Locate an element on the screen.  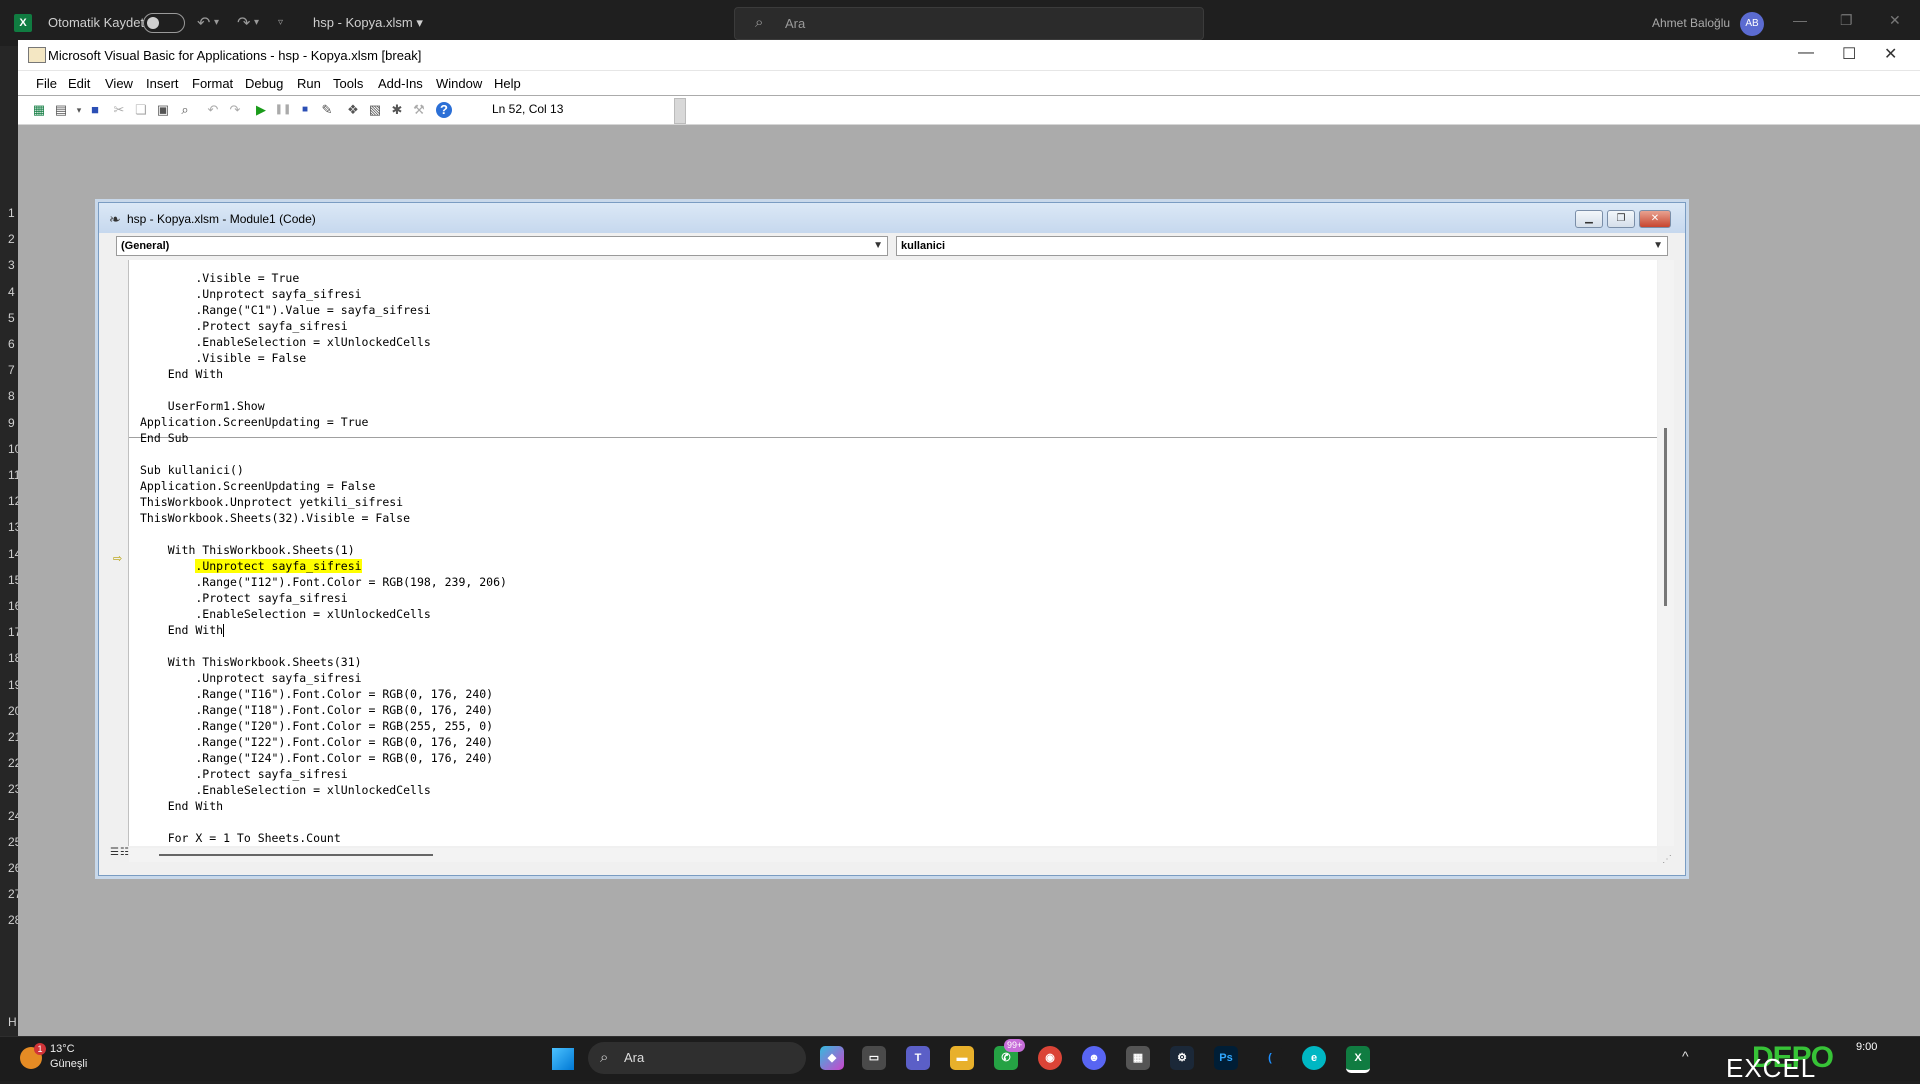
menu-file: File is located at coordinates (46, 83).